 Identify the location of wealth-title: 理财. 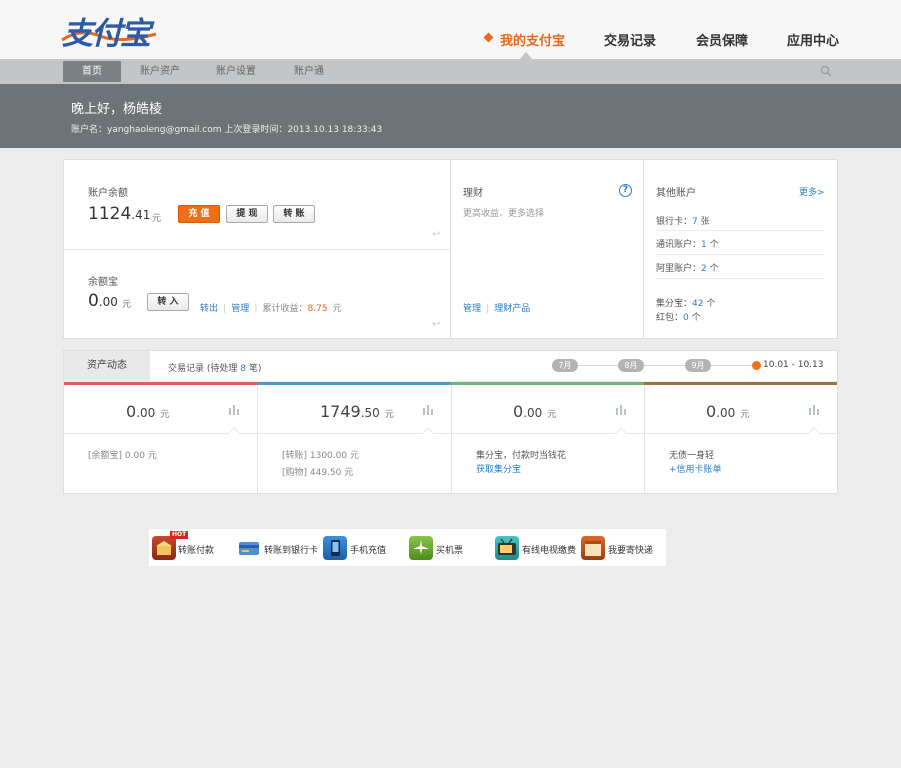
(473, 193).